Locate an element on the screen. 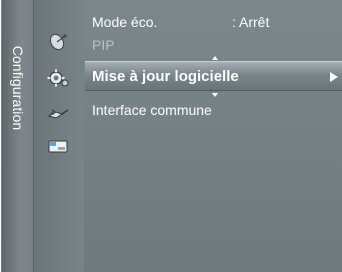 This screenshot has height=272, width=342. scroll-up-indicator-icon is located at coordinates (215, 58).